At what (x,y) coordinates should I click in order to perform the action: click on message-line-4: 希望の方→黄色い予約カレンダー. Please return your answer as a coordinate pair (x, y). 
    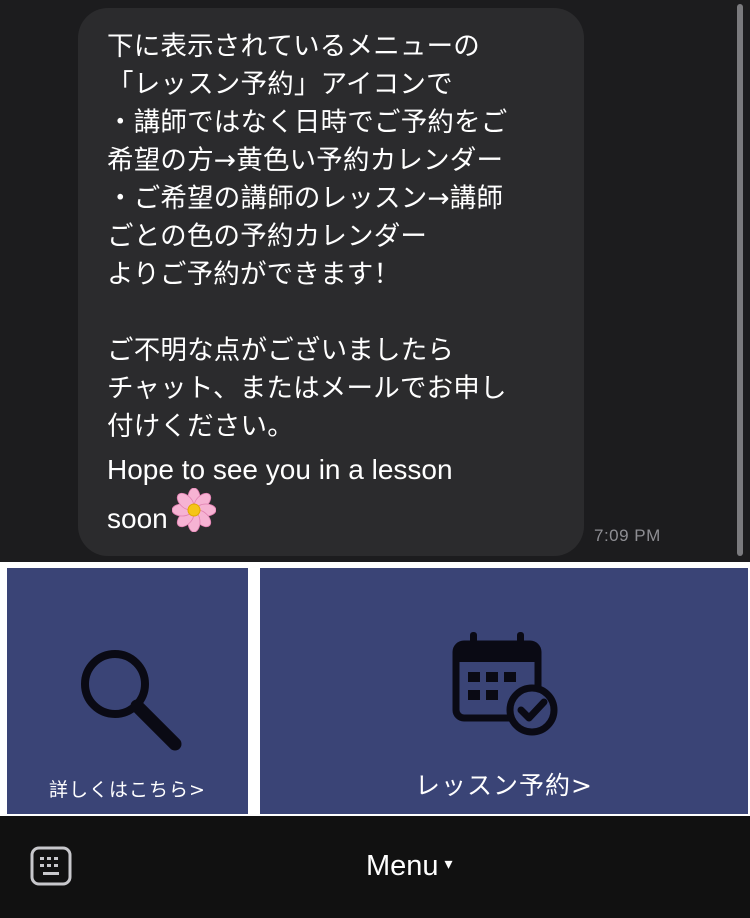
    Looking at the image, I should click on (305, 160).